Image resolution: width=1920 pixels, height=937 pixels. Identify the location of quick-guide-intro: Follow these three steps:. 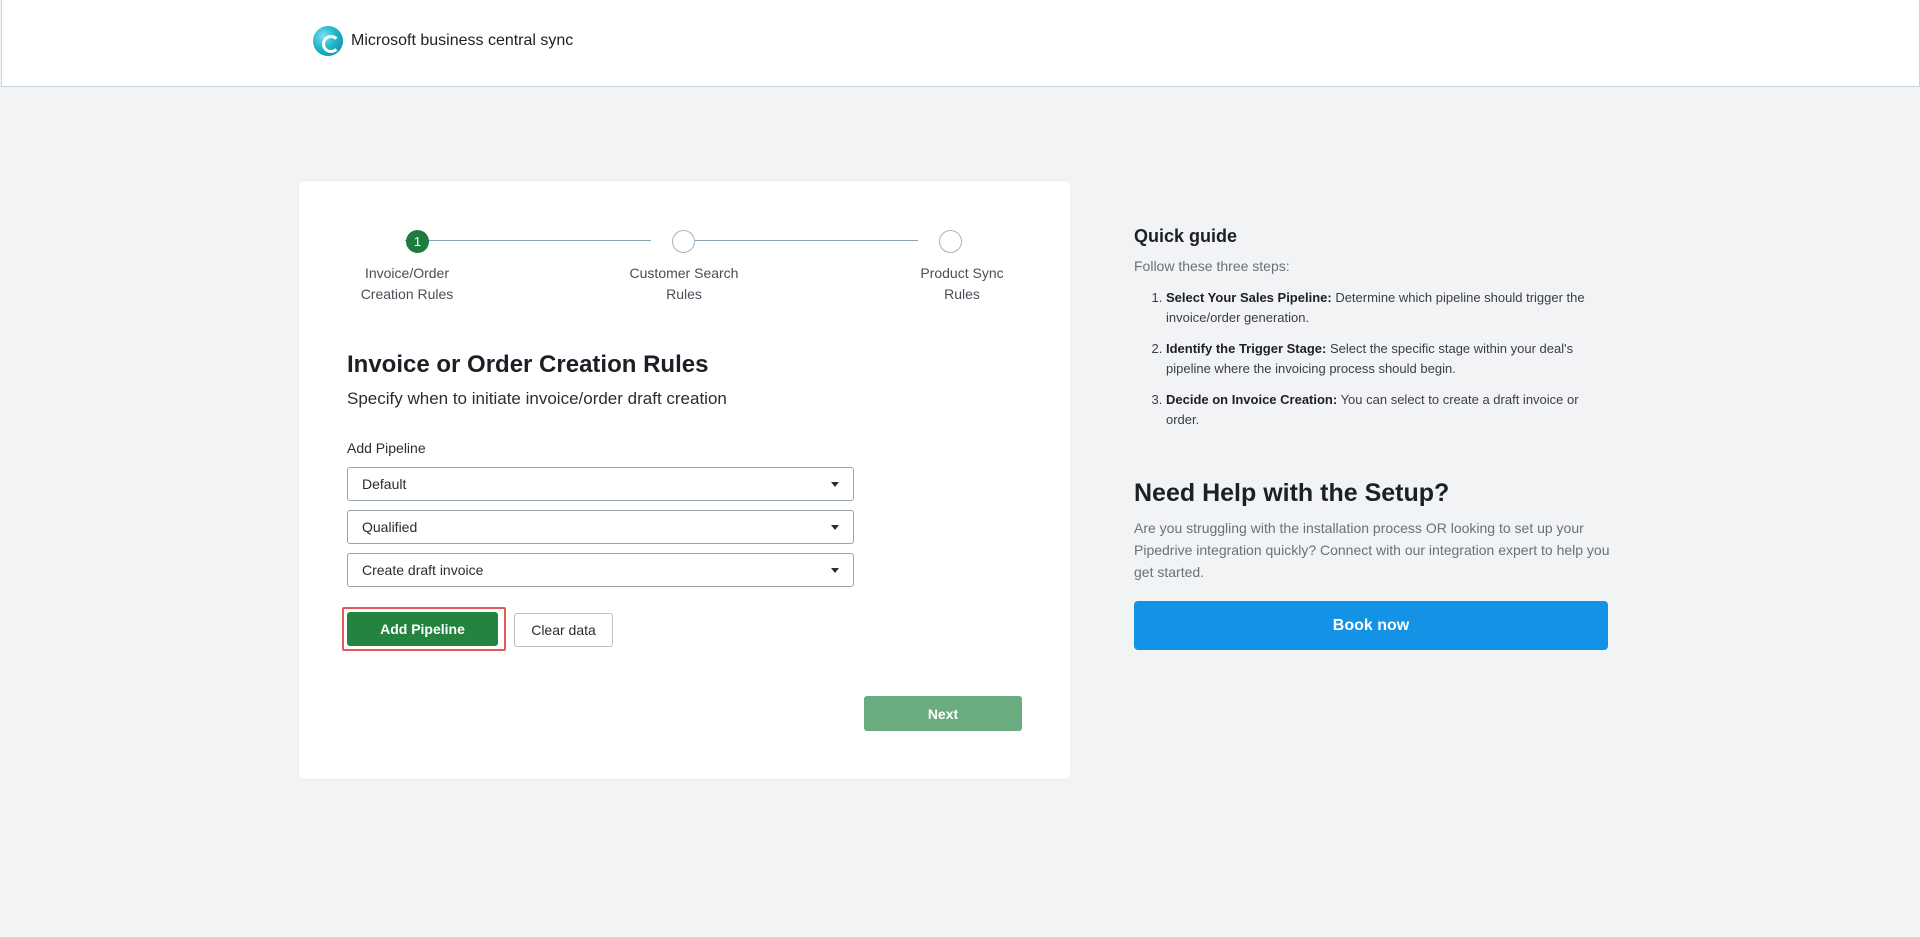
(1212, 266).